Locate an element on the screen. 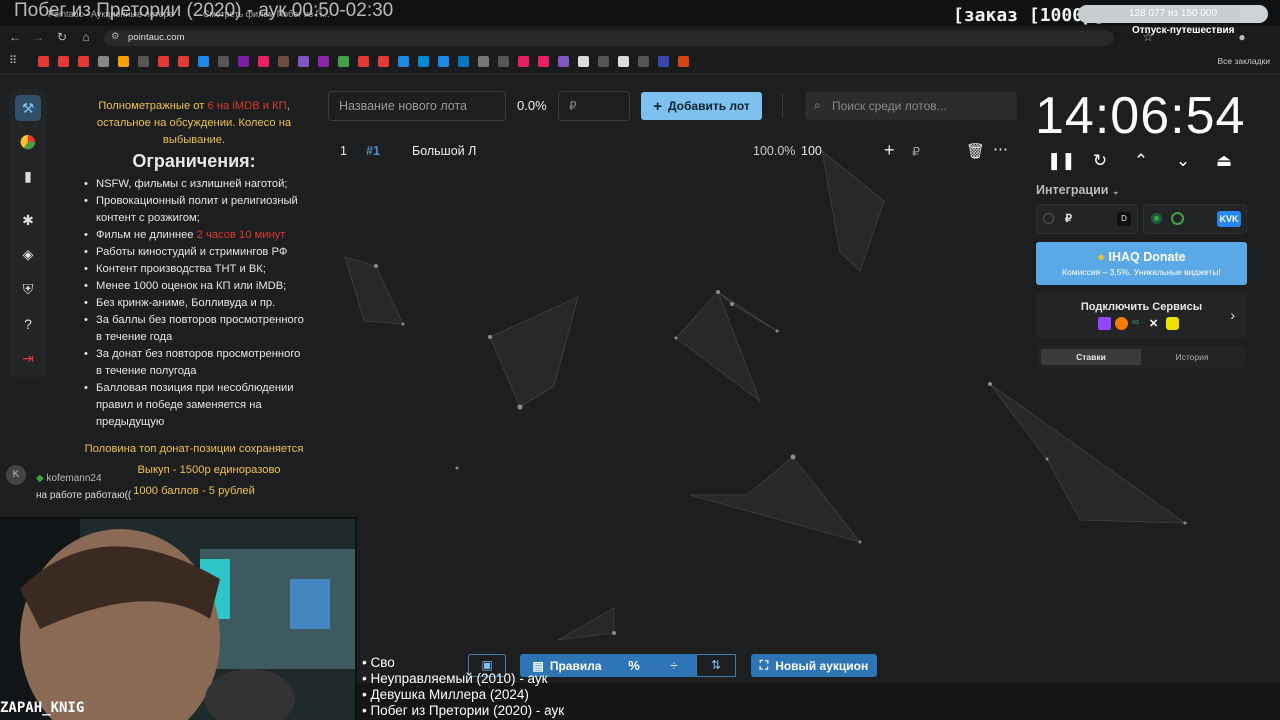 The height and width of the screenshot is (720, 1280). radio-on-icon is located at coordinates (1156, 218).